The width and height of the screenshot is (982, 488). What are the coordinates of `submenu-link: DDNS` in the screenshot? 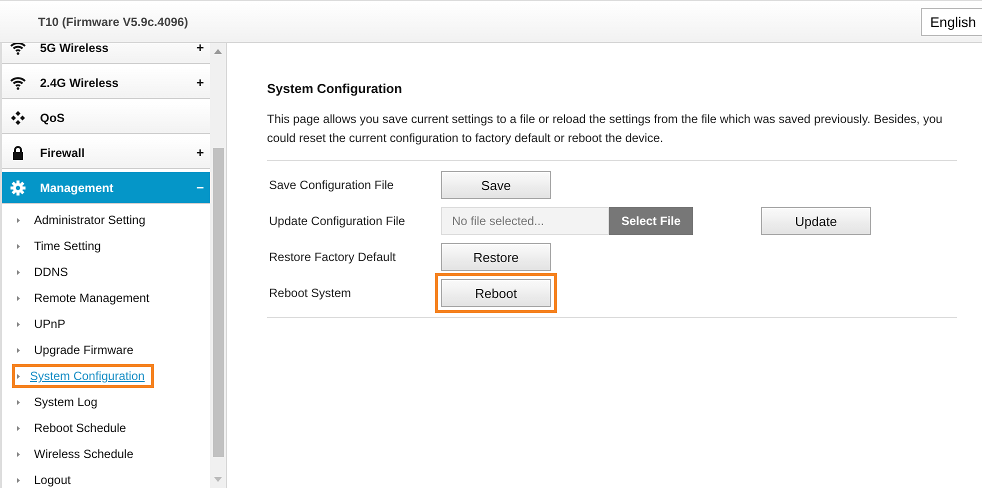 It's located at (51, 272).